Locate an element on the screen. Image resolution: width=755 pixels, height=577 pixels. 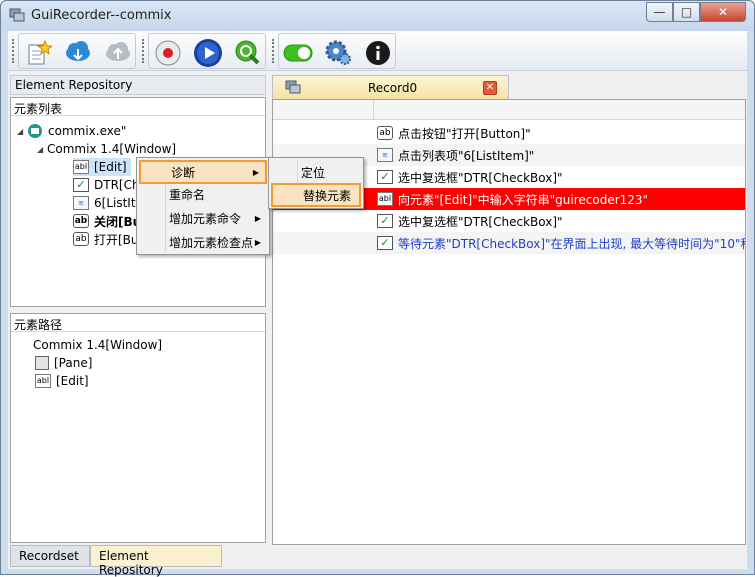
menu-item-locate: 定位 is located at coordinates (316, 172).